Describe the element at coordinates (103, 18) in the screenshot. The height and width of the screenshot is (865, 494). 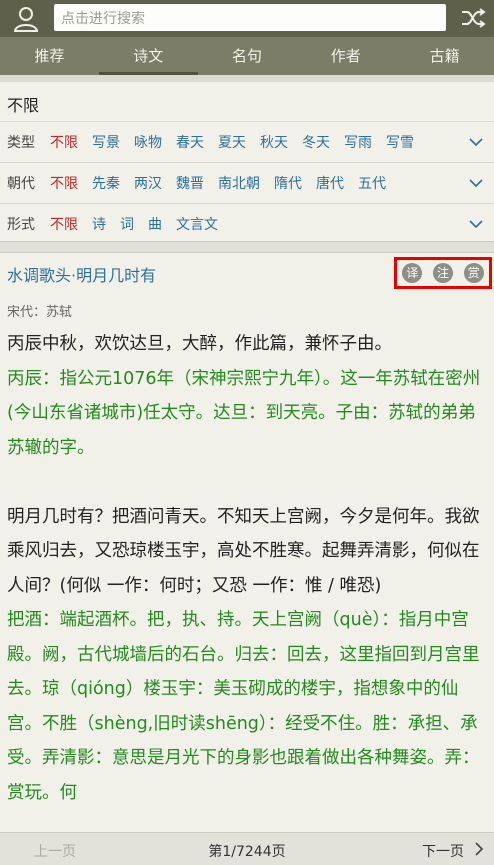
I see `search-placeholder: 点击进行搜索` at that location.